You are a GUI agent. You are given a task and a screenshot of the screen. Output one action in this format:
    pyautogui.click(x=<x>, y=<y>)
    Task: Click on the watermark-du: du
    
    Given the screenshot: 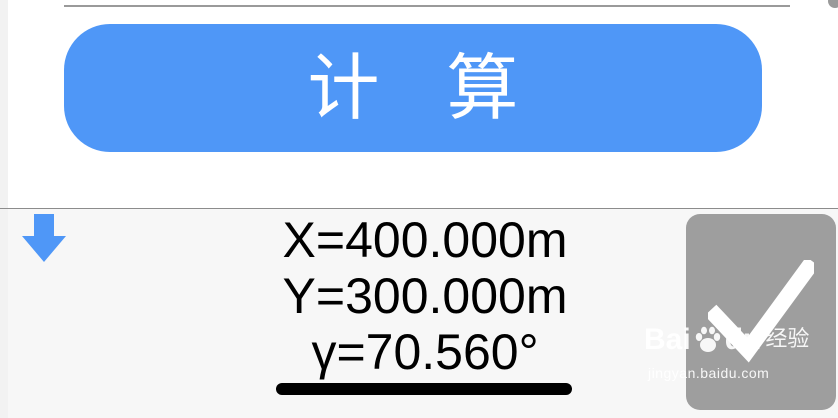 What is the action you would take?
    pyautogui.click(x=743, y=339)
    